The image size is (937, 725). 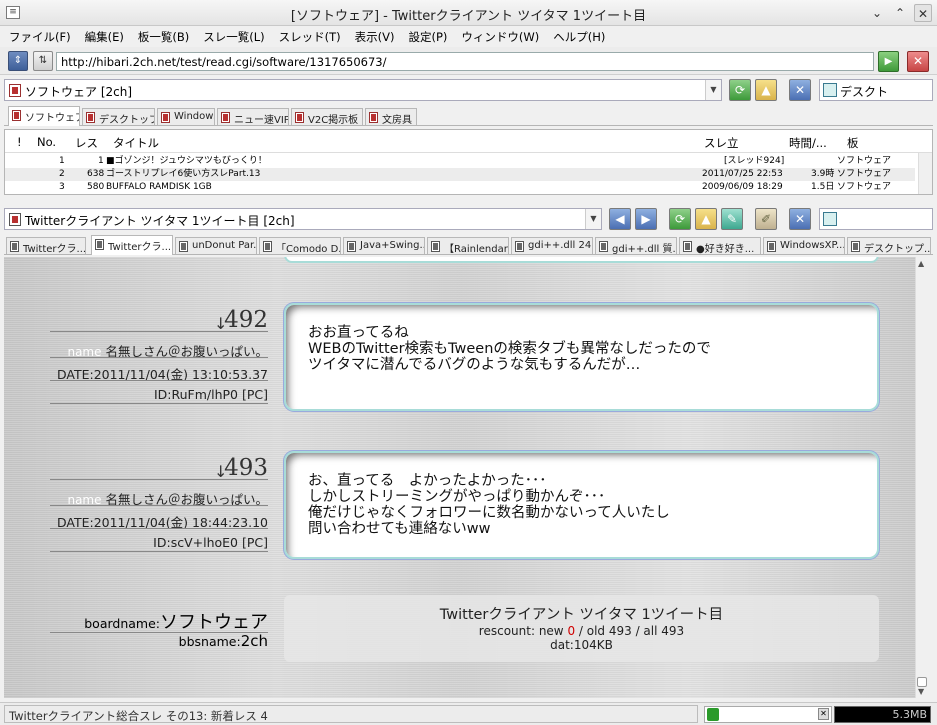 I want to click on menu-file: ファイル(F), so click(x=38, y=35).